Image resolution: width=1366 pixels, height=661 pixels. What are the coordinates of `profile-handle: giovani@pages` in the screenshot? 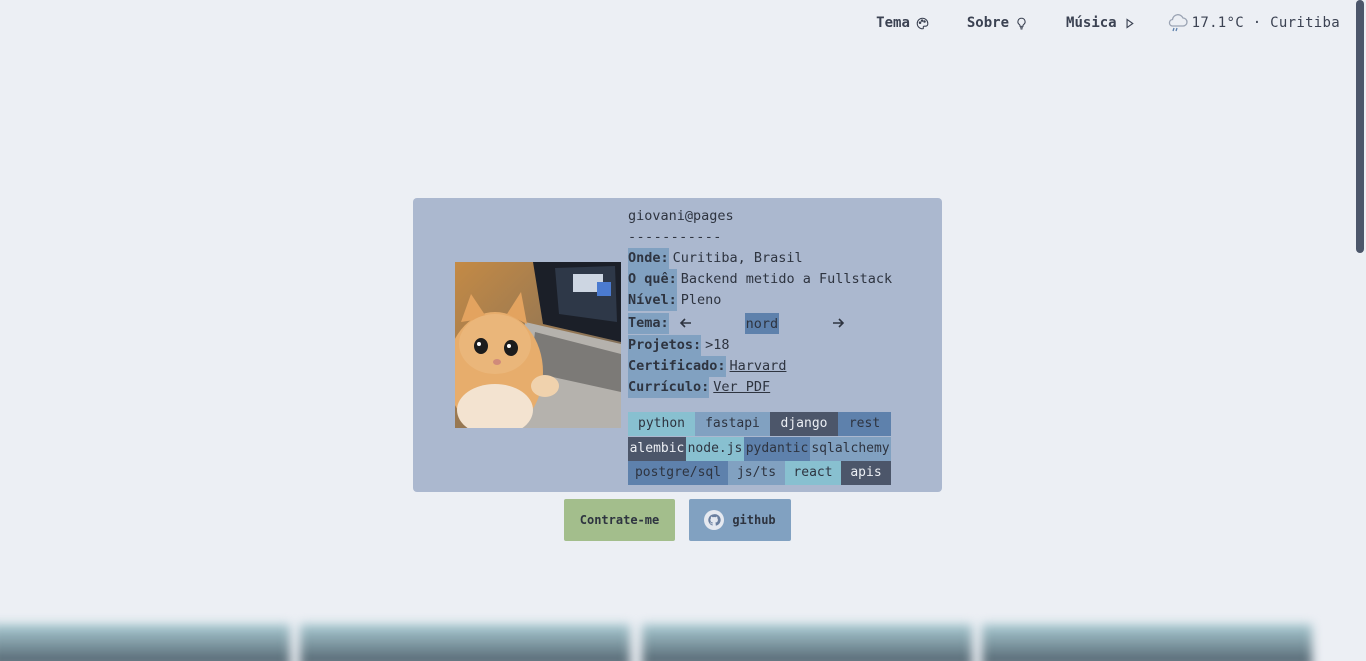 It's located at (681, 216).